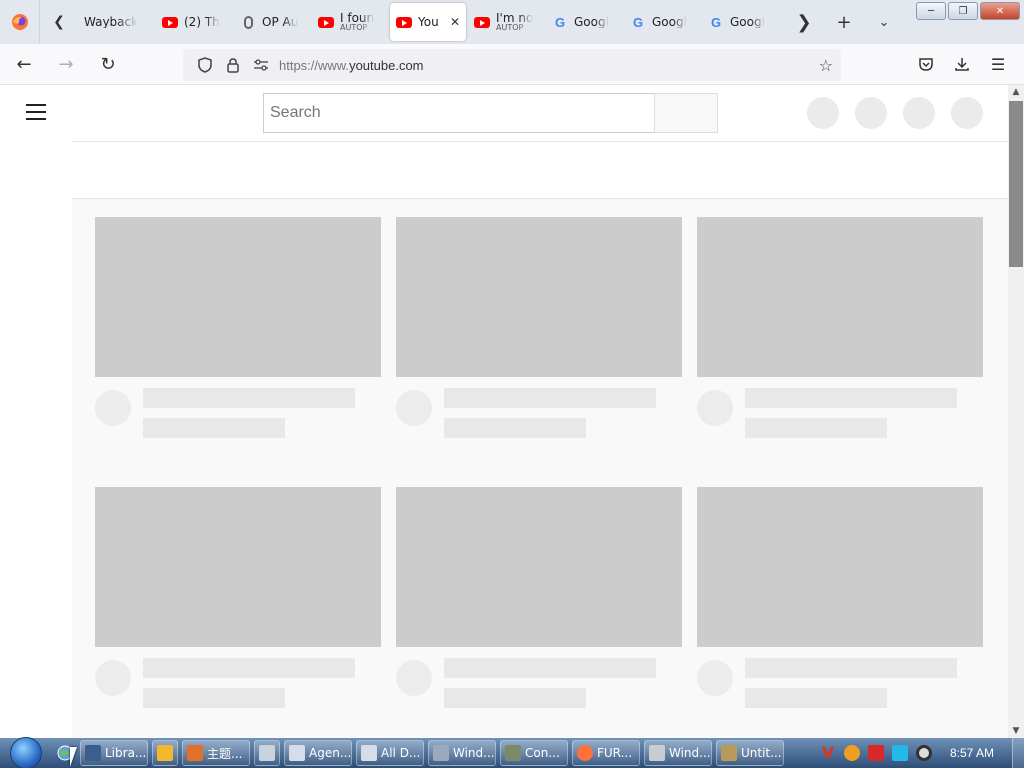  What do you see at coordinates (826, 65) in the screenshot?
I see `bookmark-star-icon: ☆` at bounding box center [826, 65].